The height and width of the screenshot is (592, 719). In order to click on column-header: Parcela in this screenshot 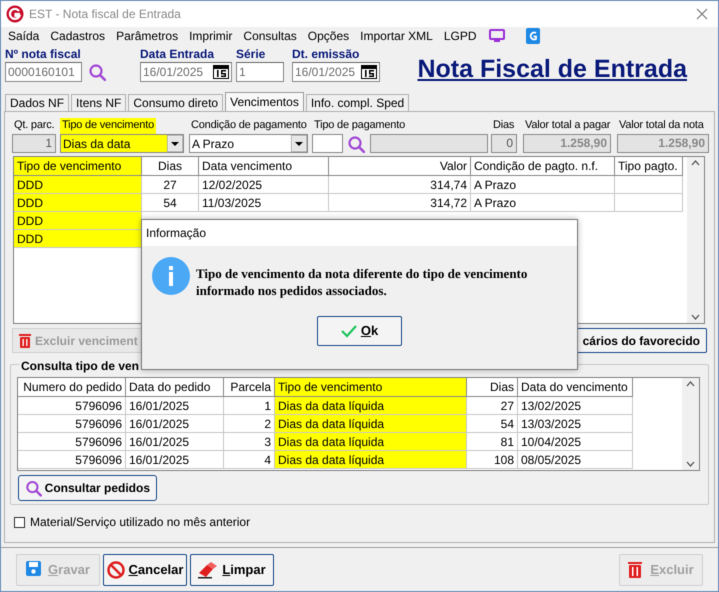, I will do `click(249, 387)`.